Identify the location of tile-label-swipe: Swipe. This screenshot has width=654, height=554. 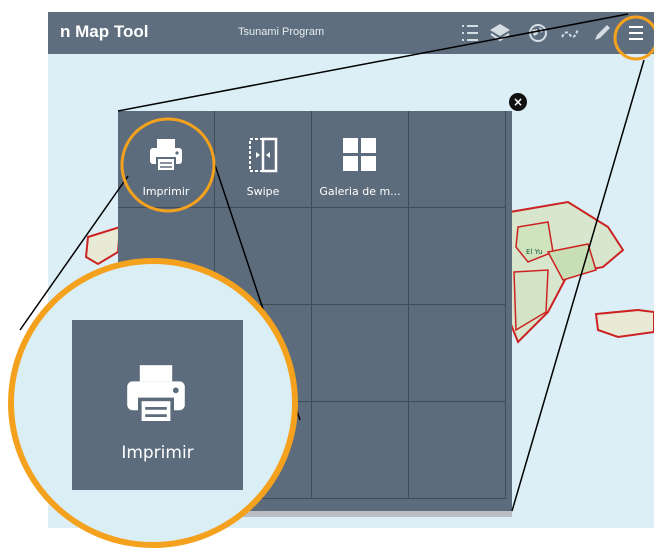
(263, 191).